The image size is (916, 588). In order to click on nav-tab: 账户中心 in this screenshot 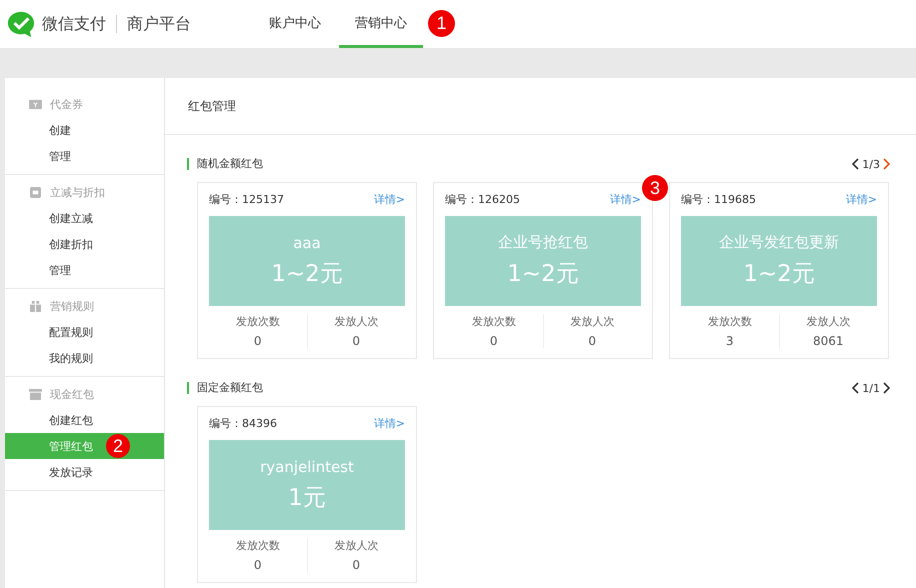, I will do `click(295, 24)`.